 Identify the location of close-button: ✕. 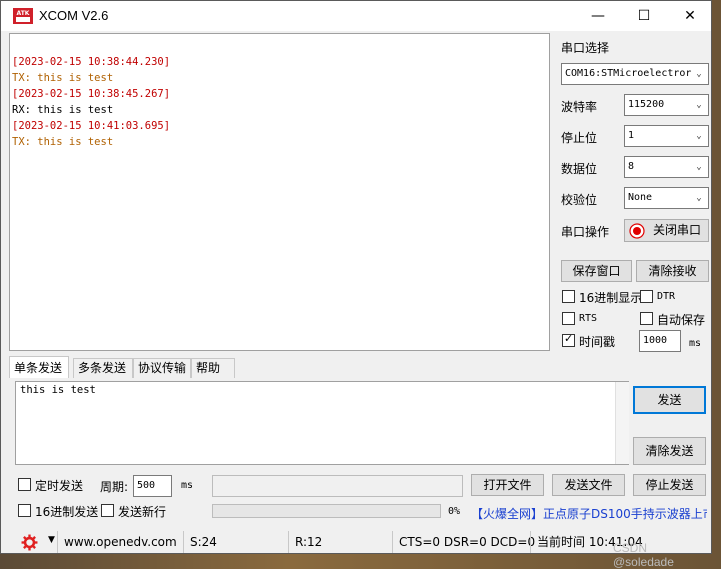
(690, 16).